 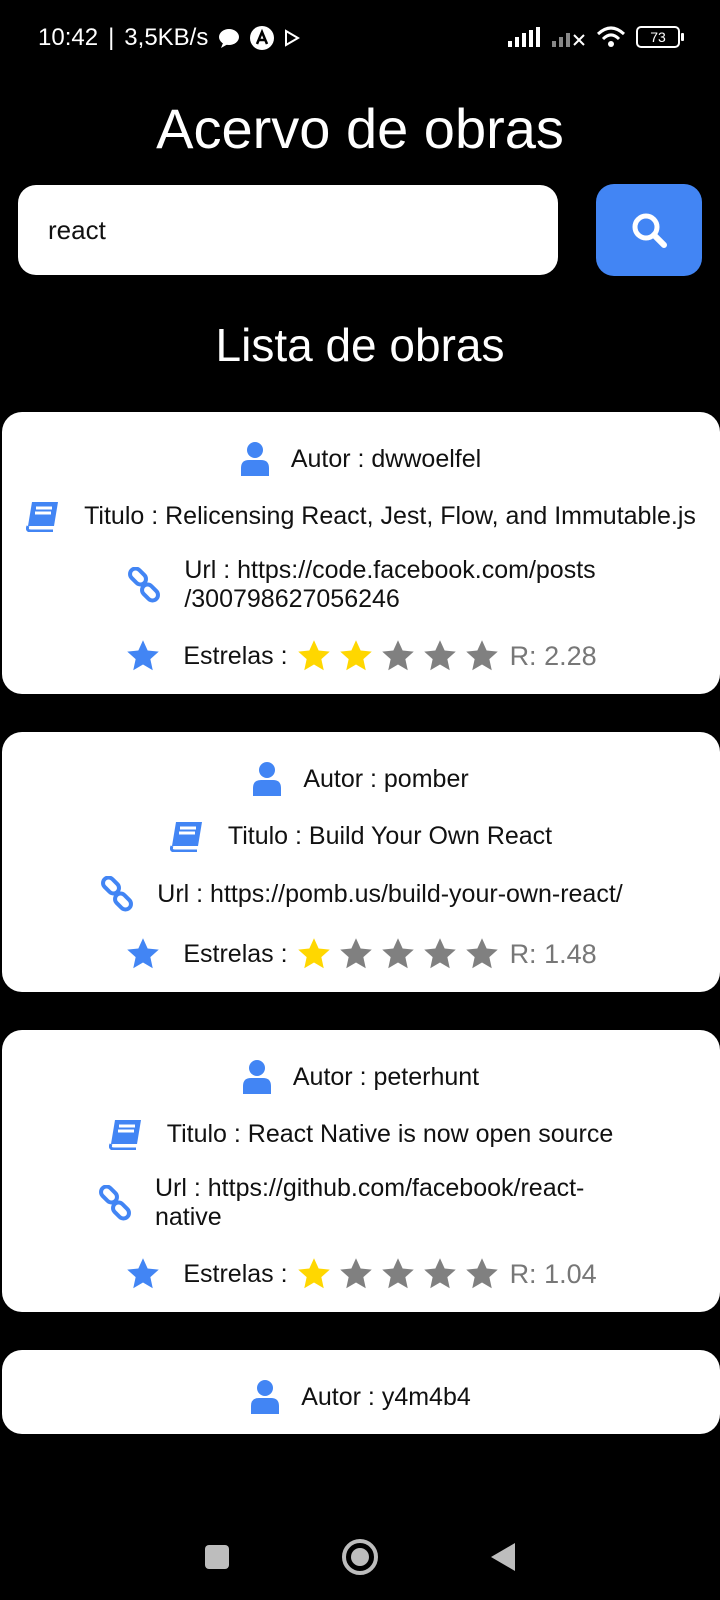 What do you see at coordinates (568, 40) in the screenshot?
I see `signal-off-icon` at bounding box center [568, 40].